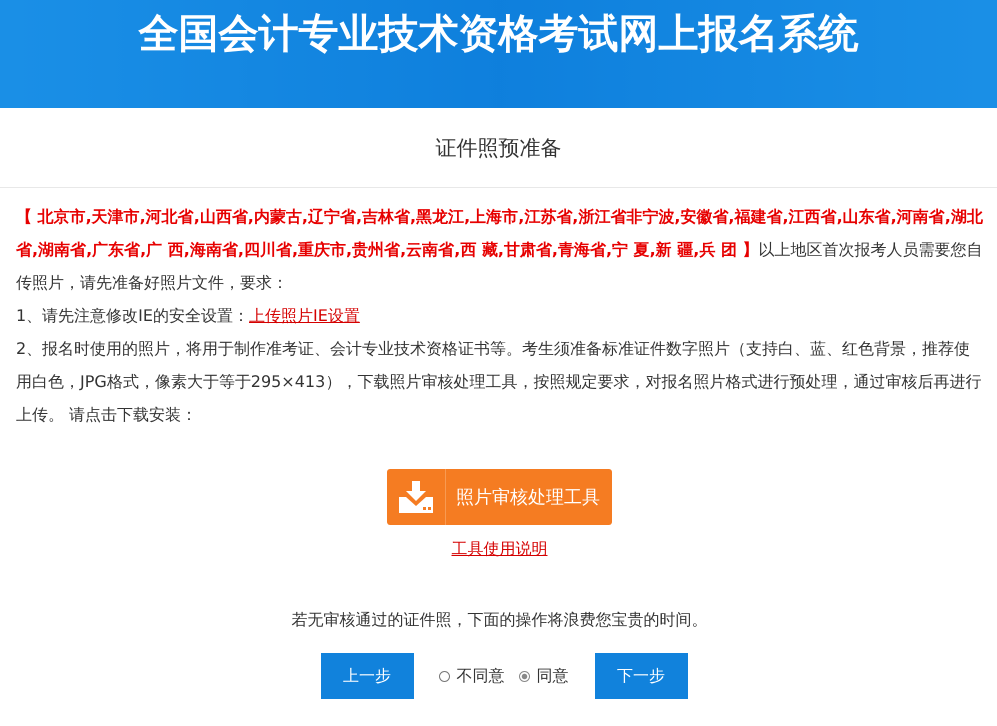  What do you see at coordinates (416, 497) in the screenshot?
I see `download-icon` at bounding box center [416, 497].